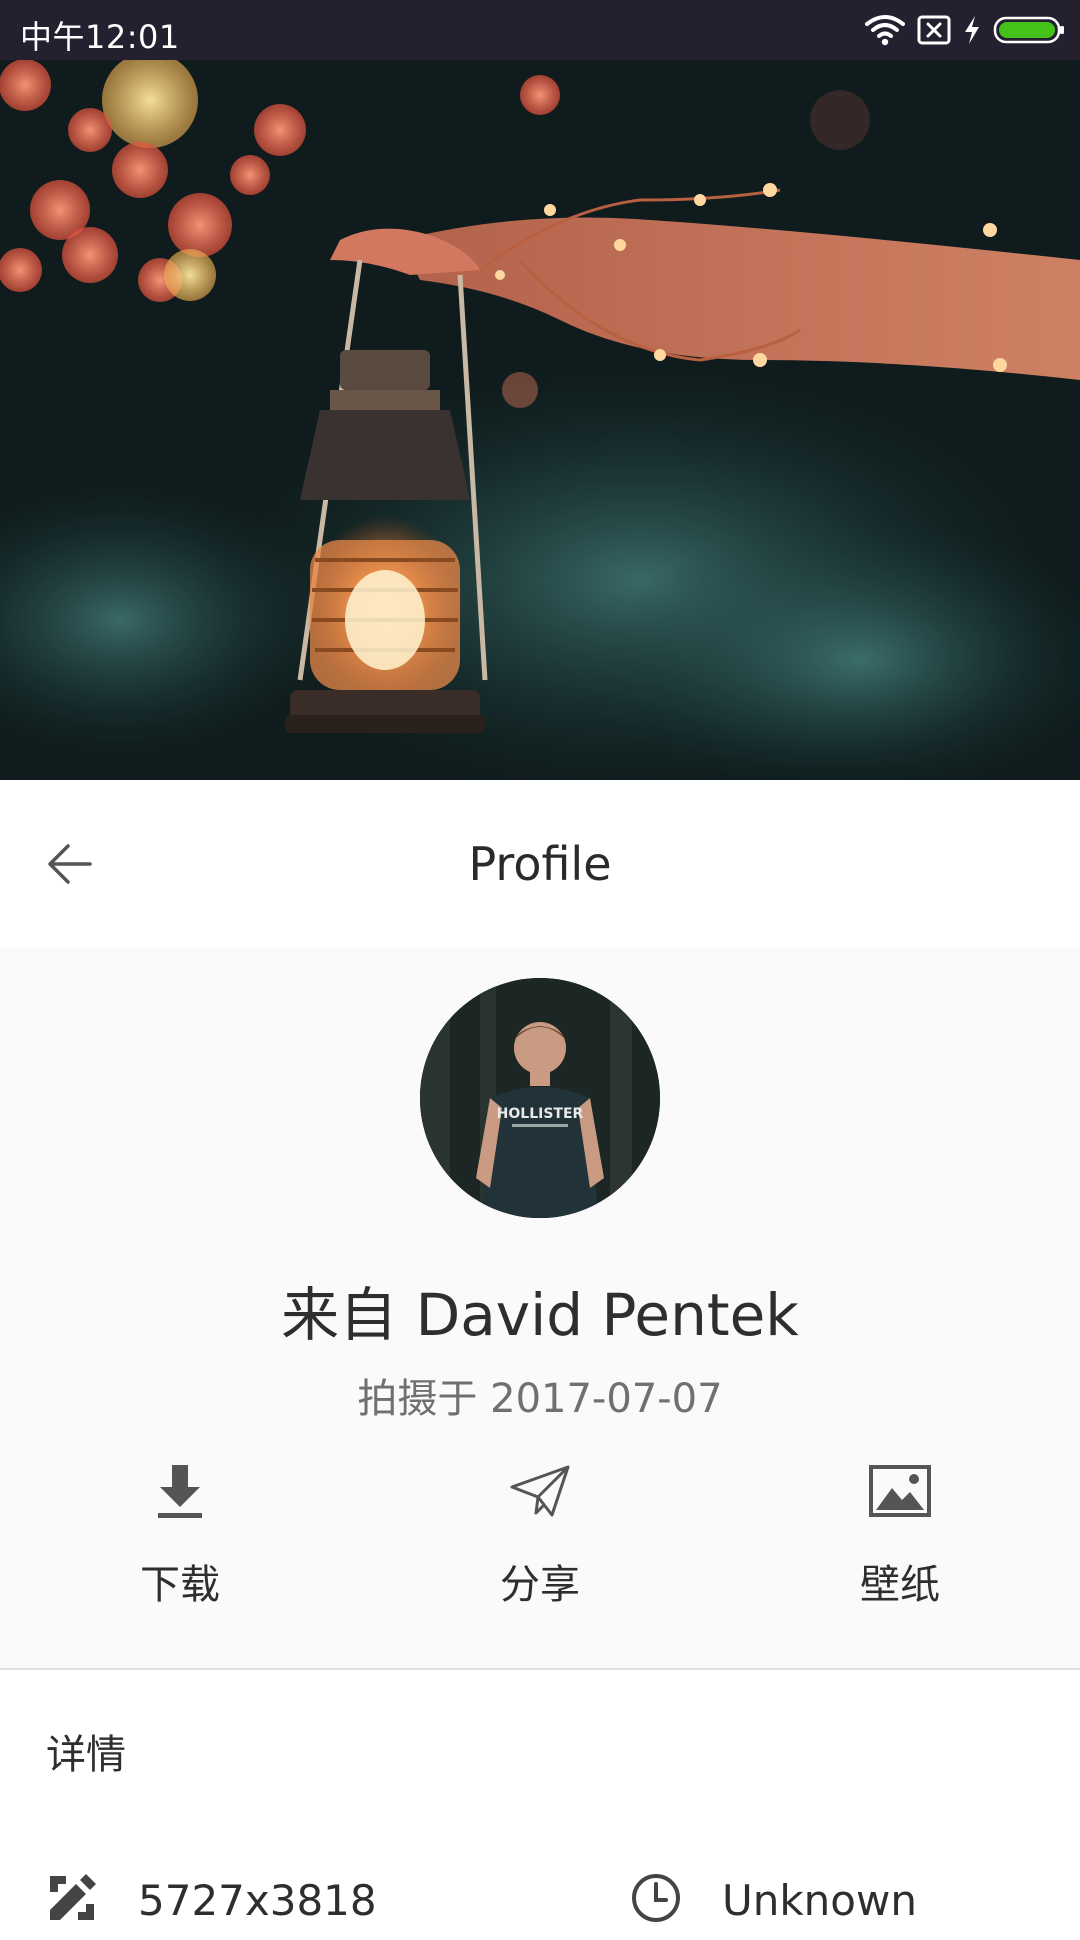 This screenshot has width=1080, height=1940. What do you see at coordinates (900, 1527) in the screenshot?
I see `wallpaper-button: 壁纸` at bounding box center [900, 1527].